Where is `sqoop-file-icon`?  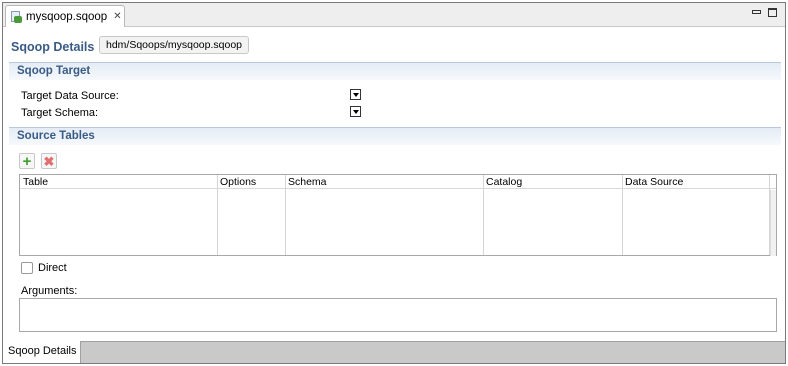
sqoop-file-icon is located at coordinates (16, 16).